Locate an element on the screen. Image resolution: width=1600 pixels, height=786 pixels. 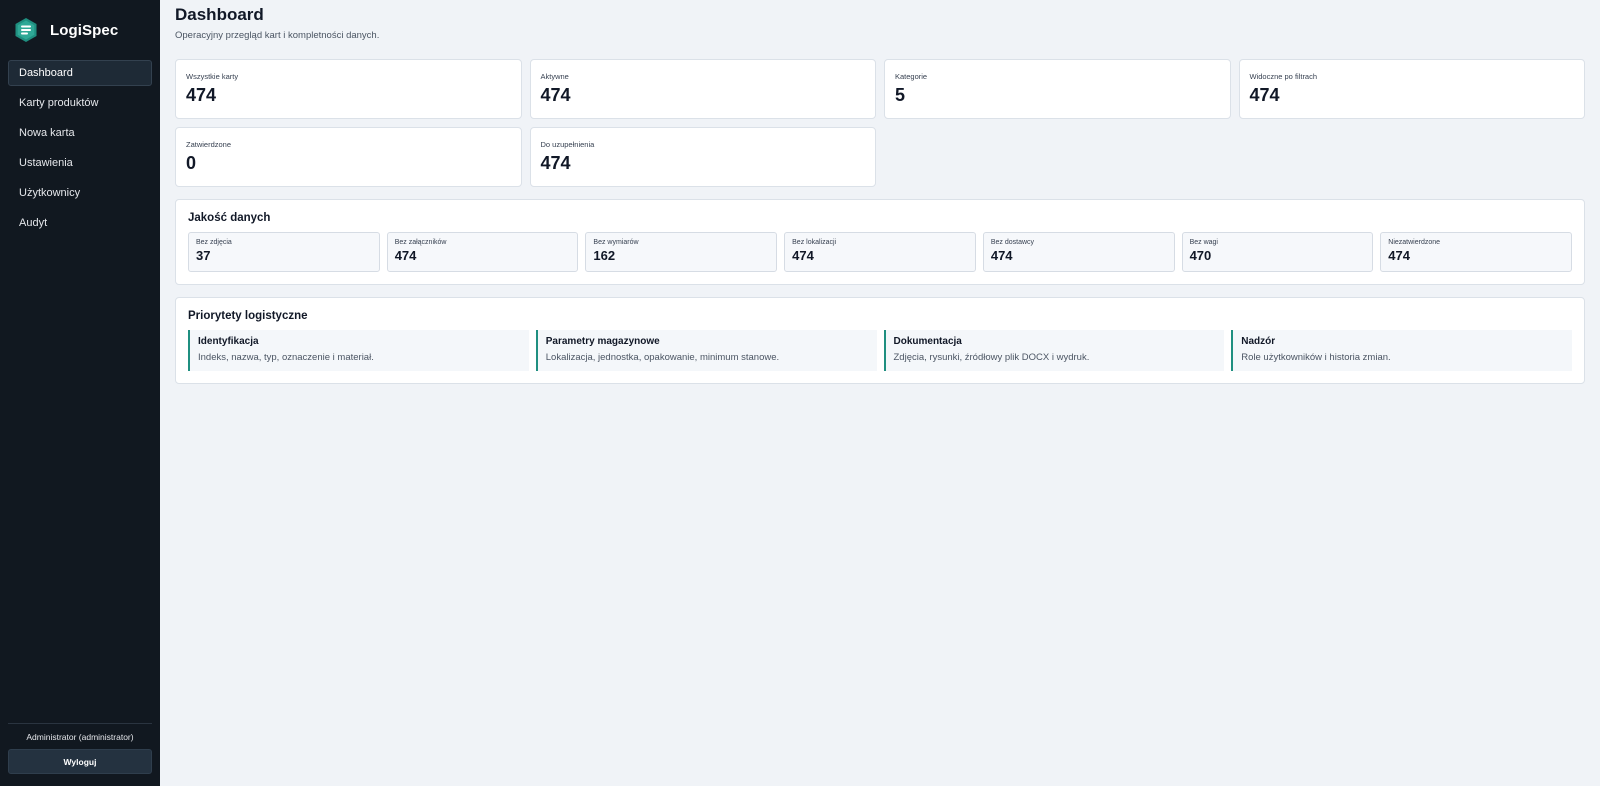
brand: LogiSpec is located at coordinates (80, 30).